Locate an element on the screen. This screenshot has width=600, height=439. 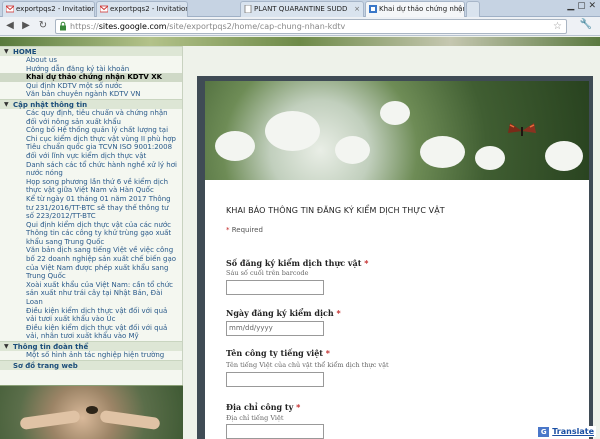
photo-insect is located at coordinates (92, 410).